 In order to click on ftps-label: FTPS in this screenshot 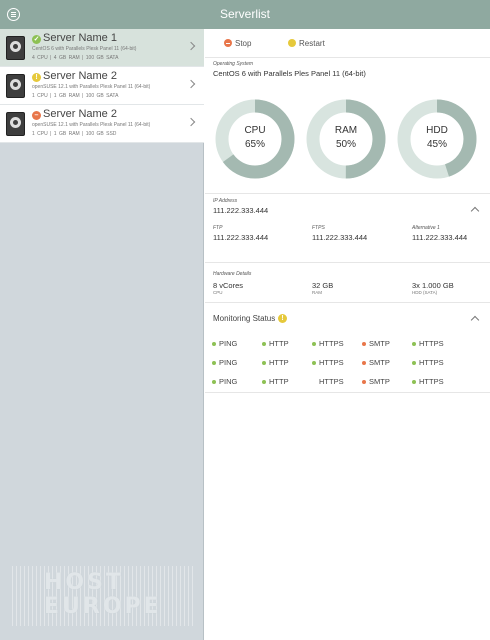, I will do `click(318, 228)`.